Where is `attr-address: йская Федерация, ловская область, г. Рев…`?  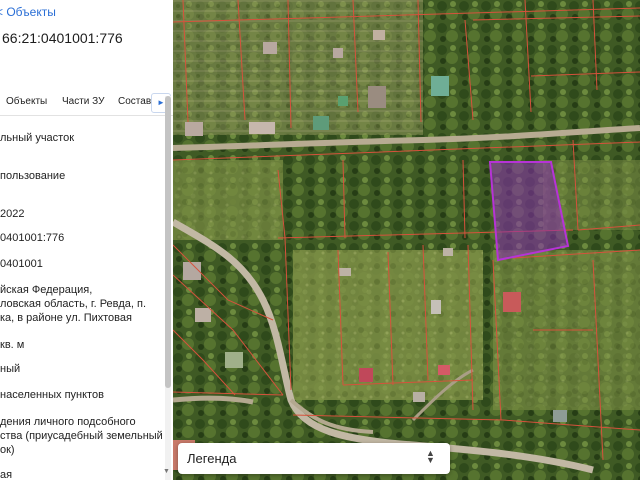
attr-address: йская Федерация, ловская область, г. Рев… is located at coordinates (73, 304).